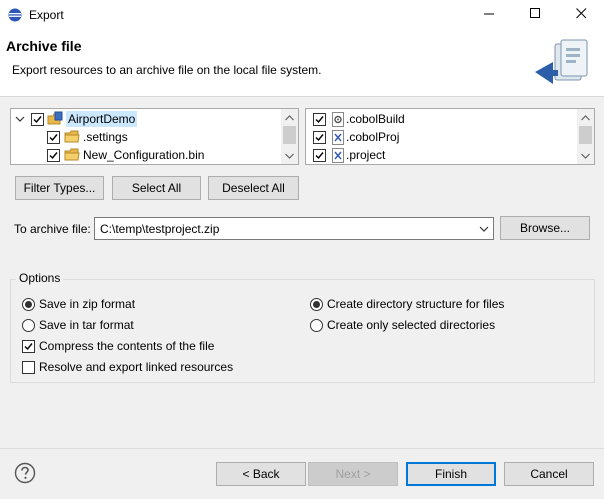 The height and width of the screenshot is (499, 604). What do you see at coordinates (160, 229) in the screenshot?
I see `archive-file-value: C:\temp\testproject.zip` at bounding box center [160, 229].